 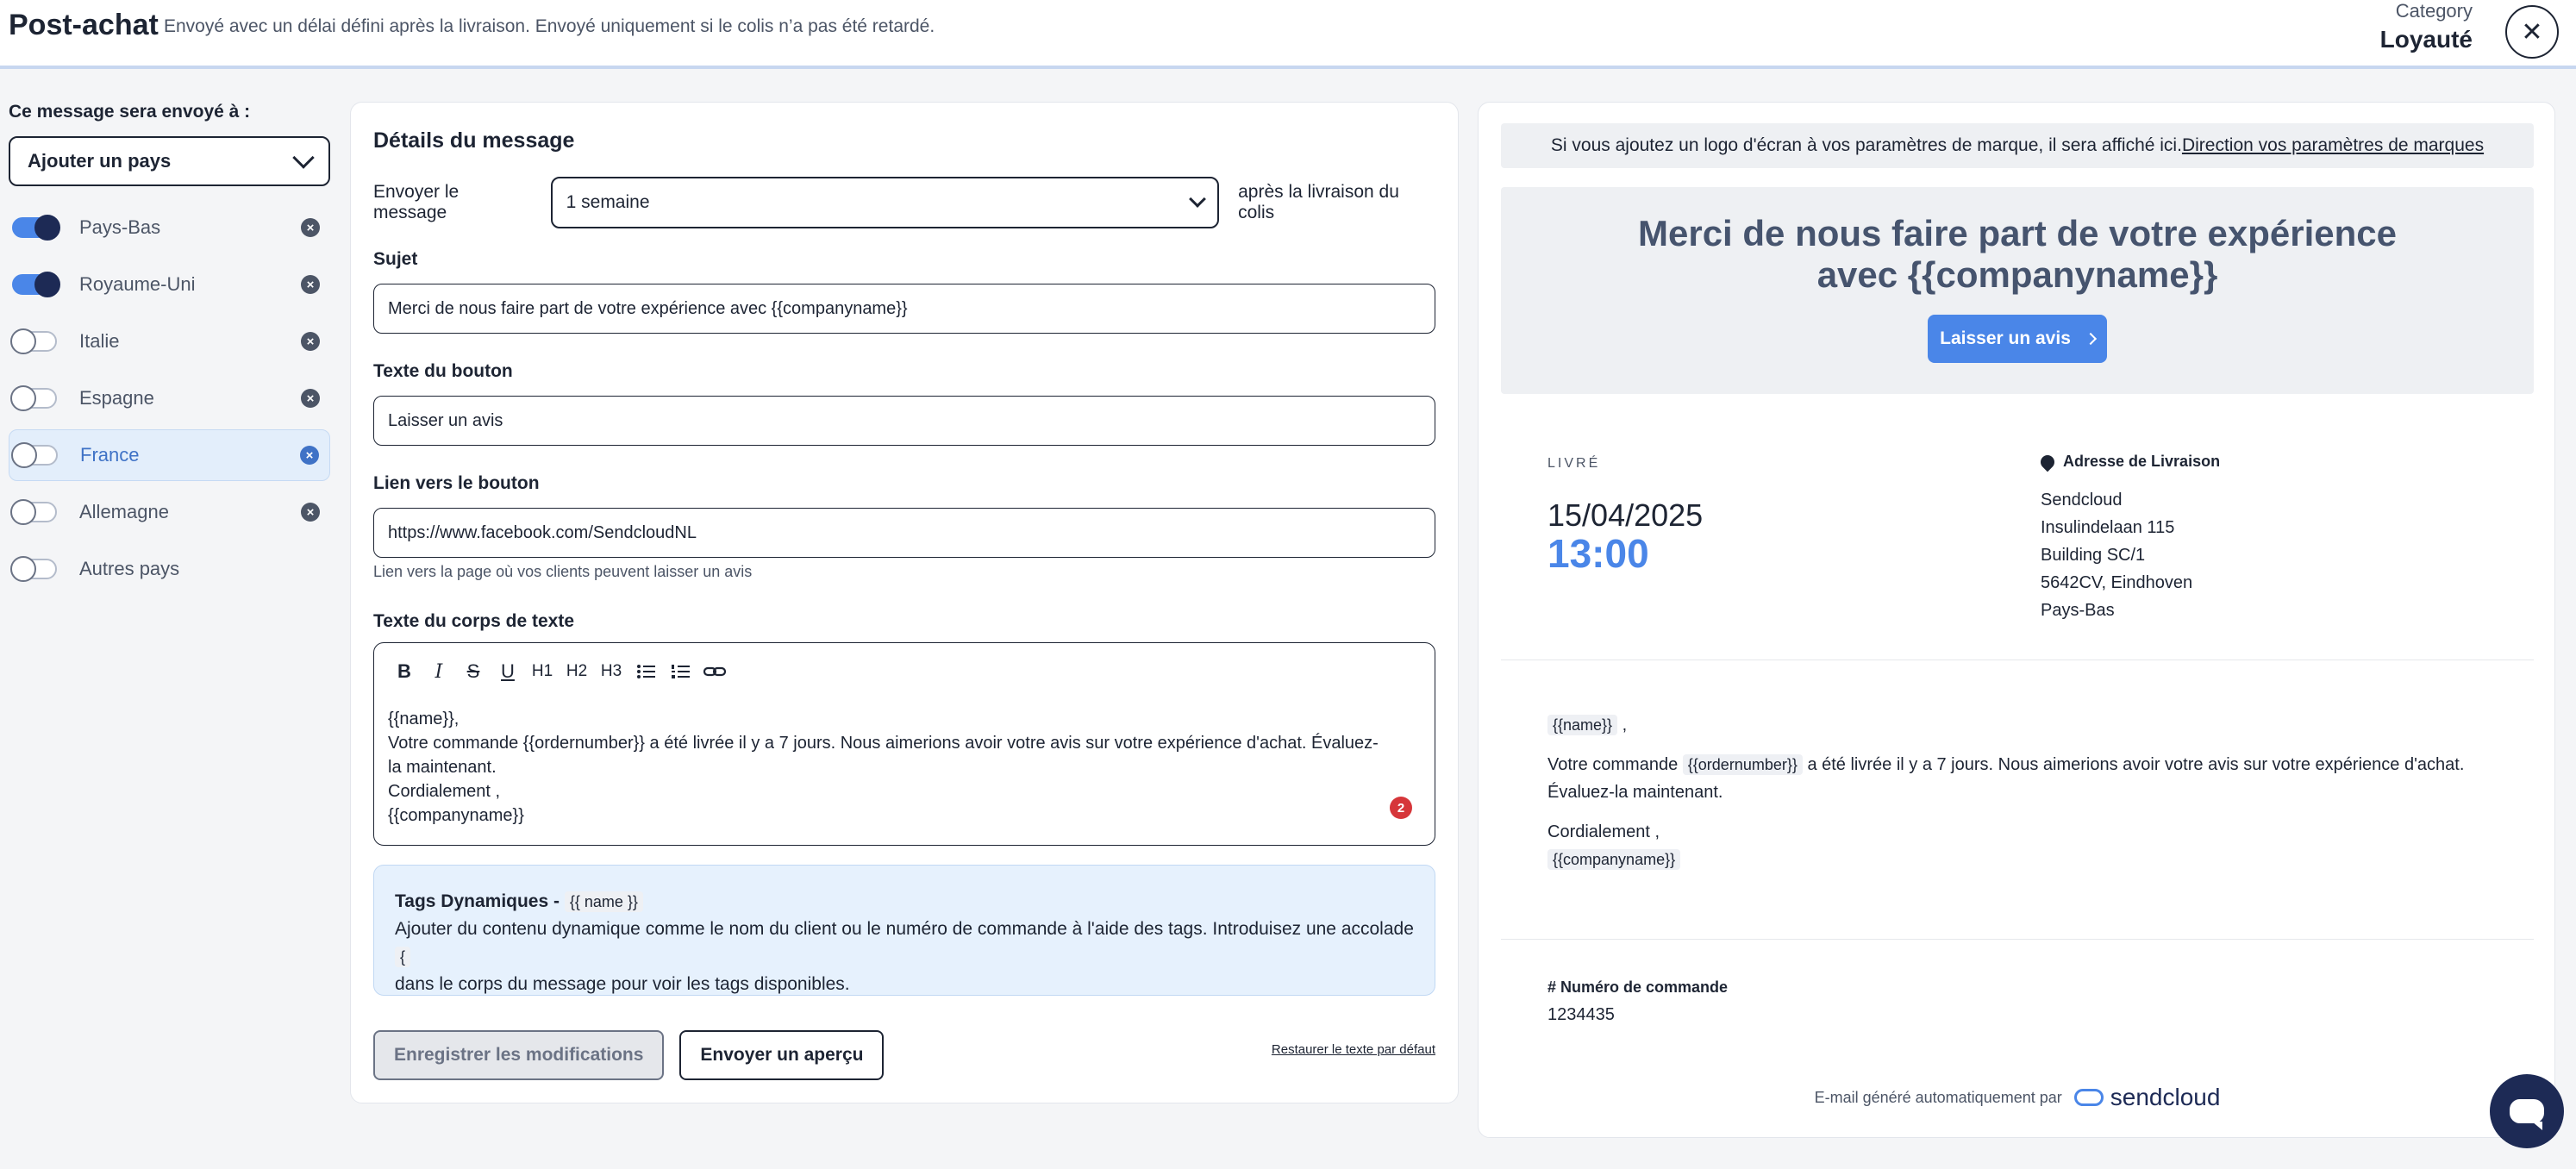 What do you see at coordinates (2117, 583) in the screenshot?
I see `address-line: 5642CV, Eindhoven` at bounding box center [2117, 583].